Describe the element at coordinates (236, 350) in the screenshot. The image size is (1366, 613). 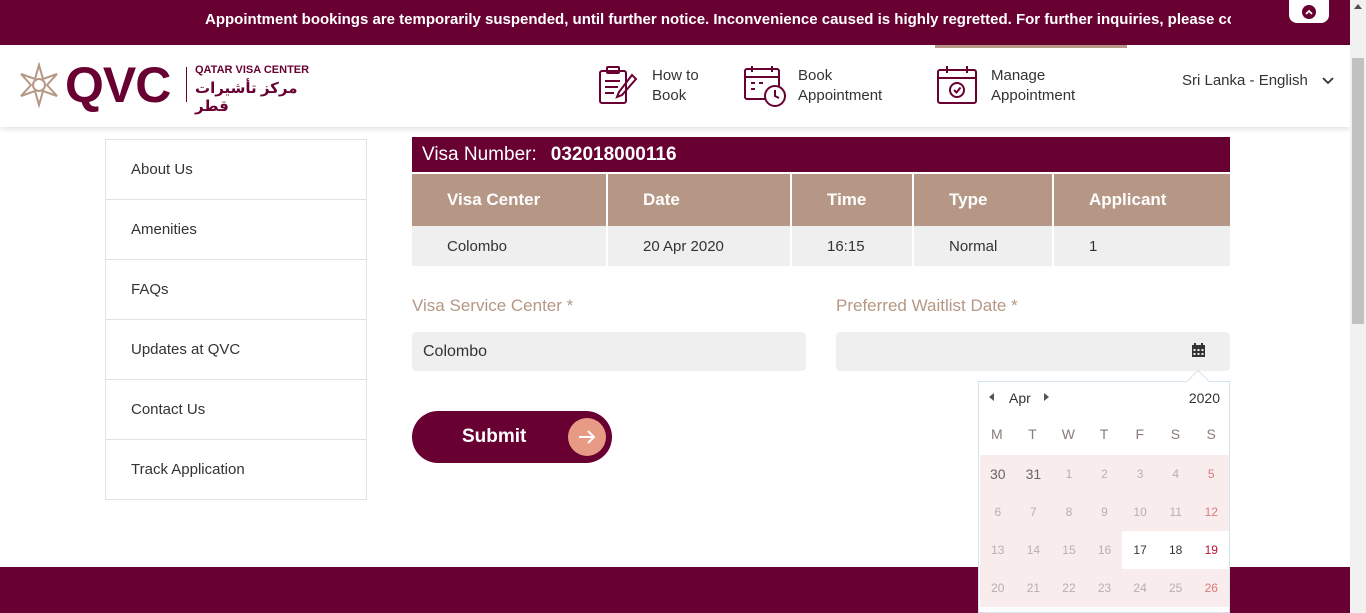
I see `sidebar-item-updates: Updates at QVC` at that location.